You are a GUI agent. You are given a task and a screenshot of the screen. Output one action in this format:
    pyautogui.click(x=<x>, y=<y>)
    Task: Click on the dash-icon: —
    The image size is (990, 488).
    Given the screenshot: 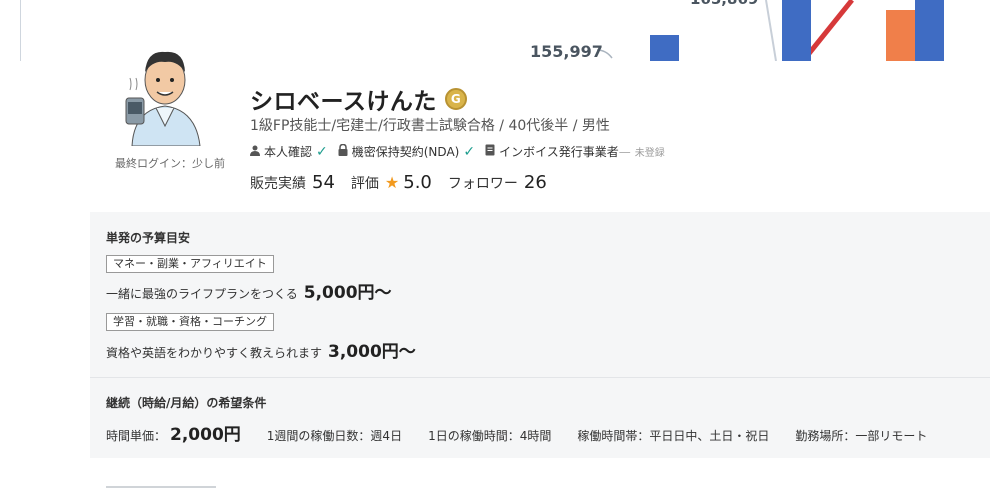 What is the action you would take?
    pyautogui.click(x=624, y=151)
    